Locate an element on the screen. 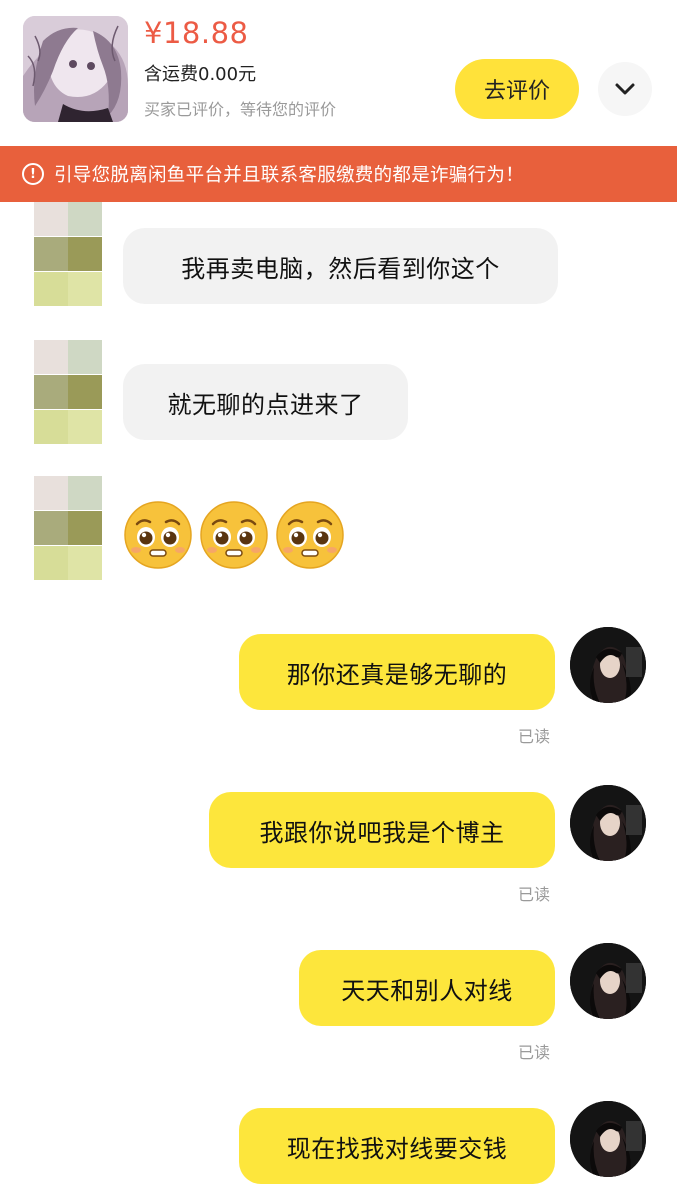 This screenshot has height=1200, width=677. warning-text: 引导您脱离闲鱼平台并且联系客服缴费的都是诈骗行为！ is located at coordinates (289, 175).